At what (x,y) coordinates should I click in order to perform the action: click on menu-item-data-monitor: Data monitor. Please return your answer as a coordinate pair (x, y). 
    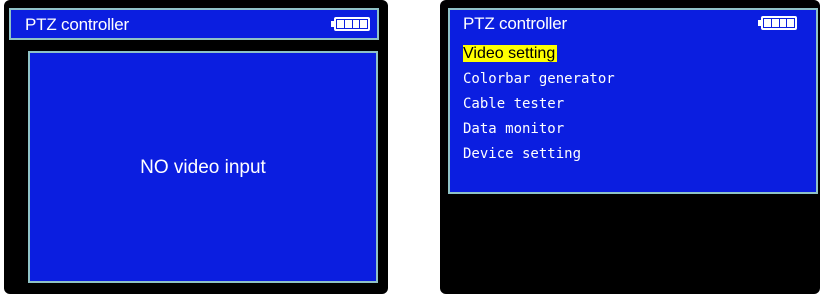
    Looking at the image, I should click on (540, 129).